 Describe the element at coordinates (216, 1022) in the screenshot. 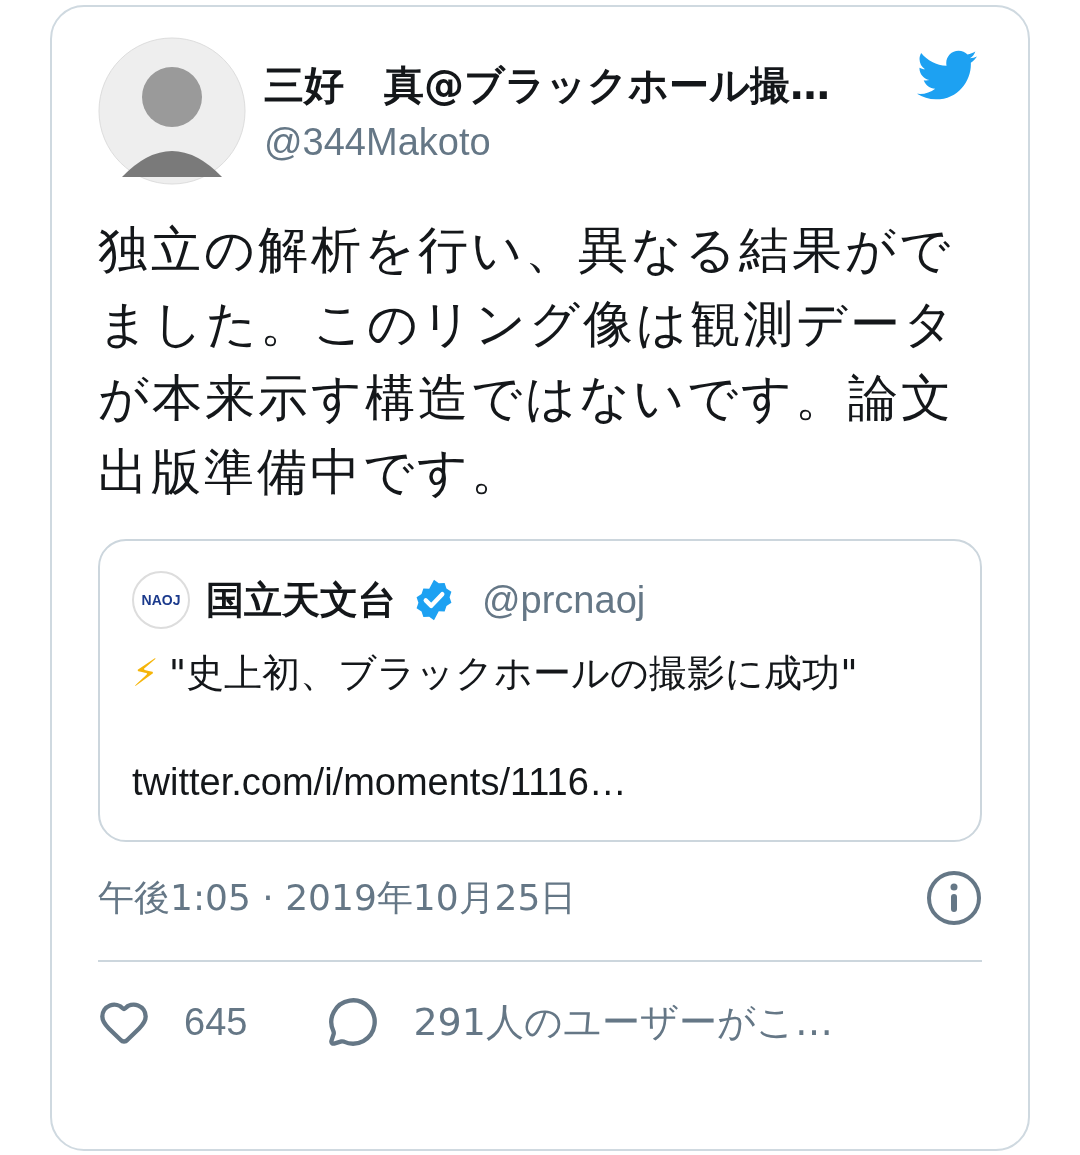

I see `like-count: 645` at that location.